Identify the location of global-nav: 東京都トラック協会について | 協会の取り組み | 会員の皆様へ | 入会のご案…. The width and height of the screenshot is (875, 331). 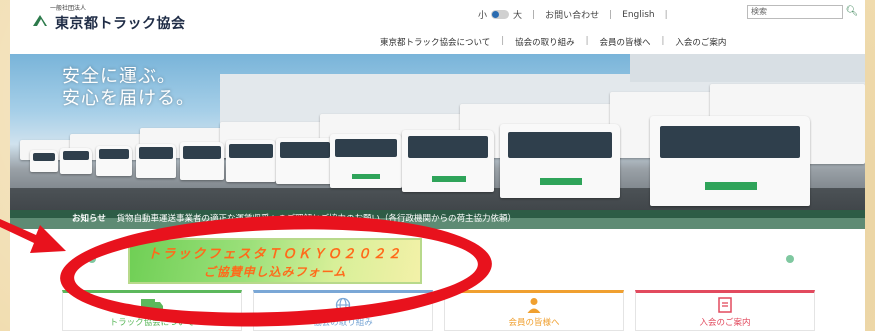
(553, 42).